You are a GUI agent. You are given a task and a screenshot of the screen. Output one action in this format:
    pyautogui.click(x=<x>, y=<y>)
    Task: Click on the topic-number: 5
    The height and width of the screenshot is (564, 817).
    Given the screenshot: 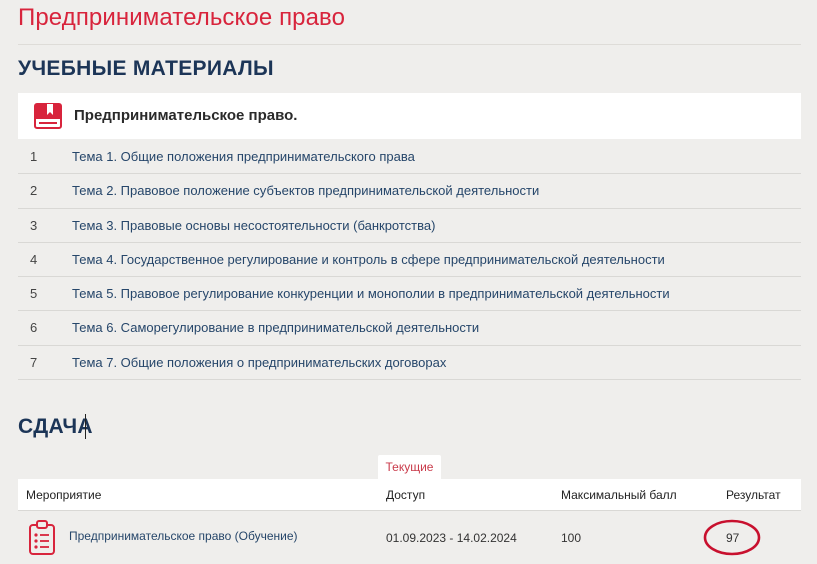 What is the action you would take?
    pyautogui.click(x=34, y=294)
    